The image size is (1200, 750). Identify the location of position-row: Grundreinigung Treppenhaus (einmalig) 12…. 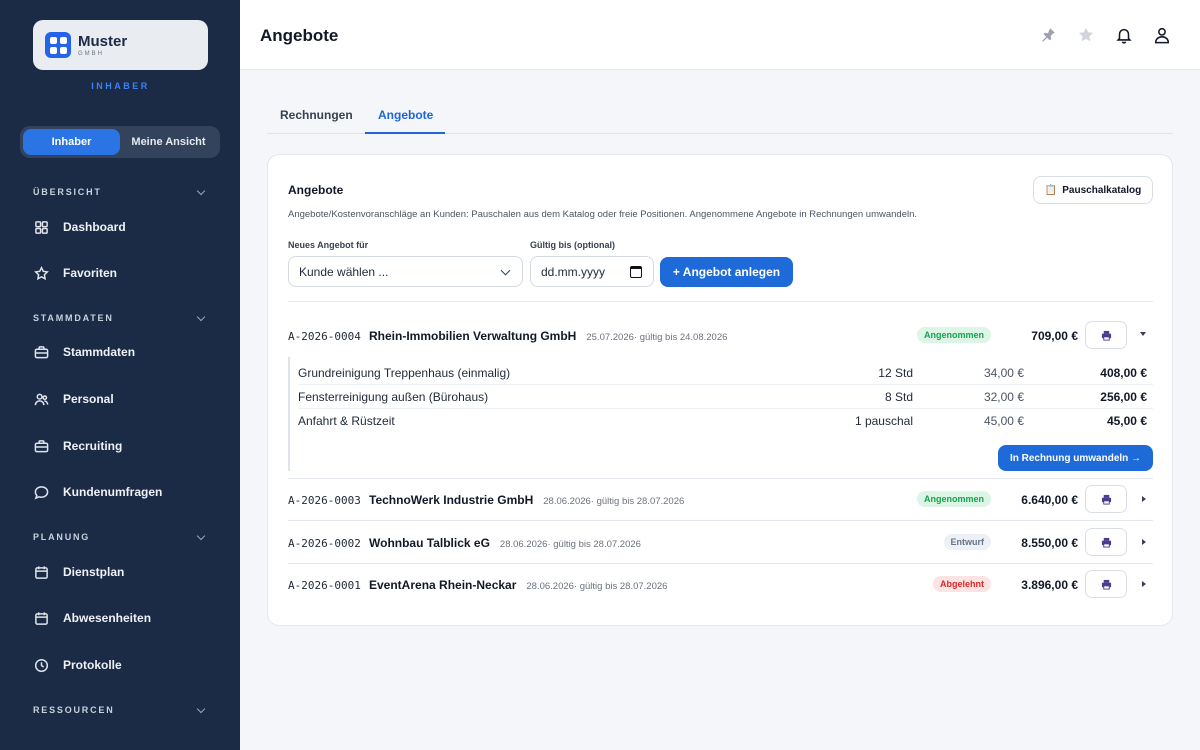
(725, 373).